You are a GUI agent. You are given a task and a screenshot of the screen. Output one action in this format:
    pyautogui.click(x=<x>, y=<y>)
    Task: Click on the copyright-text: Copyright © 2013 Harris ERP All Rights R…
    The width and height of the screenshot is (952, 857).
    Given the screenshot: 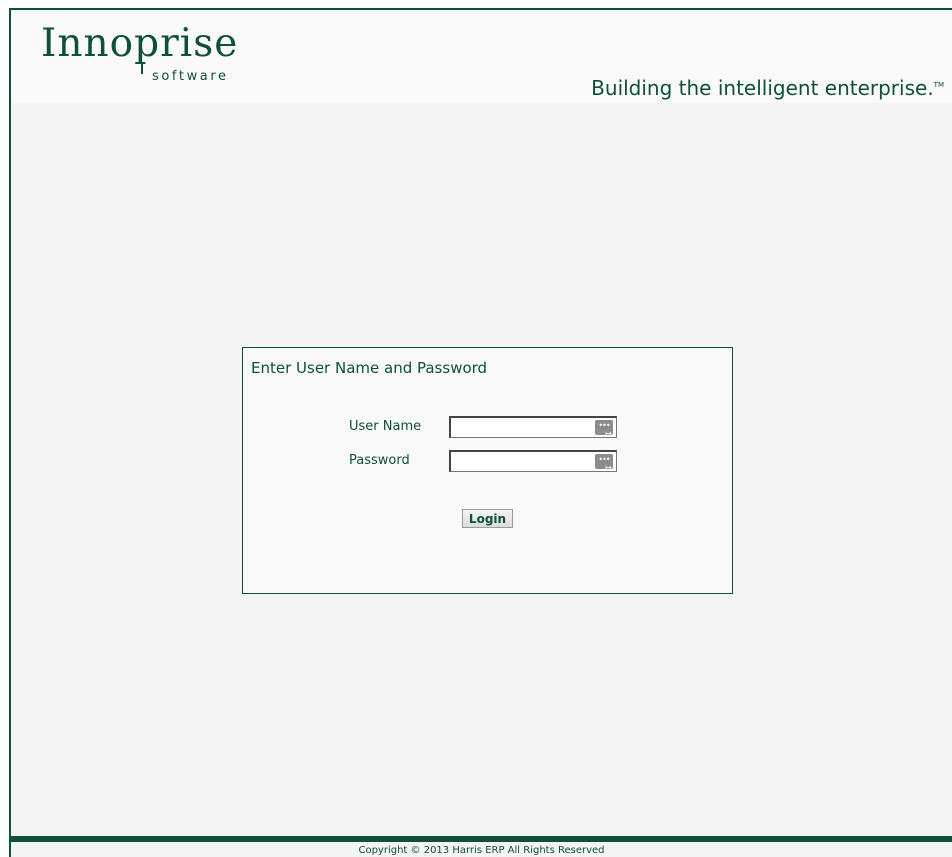 What is the action you would take?
    pyautogui.click(x=481, y=850)
    